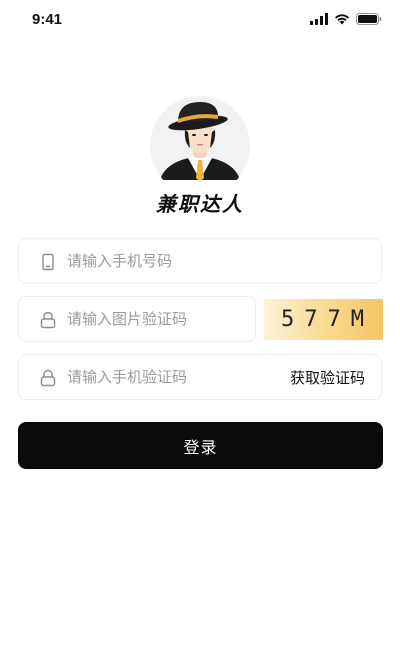  I want to click on signal-icon, so click(319, 19).